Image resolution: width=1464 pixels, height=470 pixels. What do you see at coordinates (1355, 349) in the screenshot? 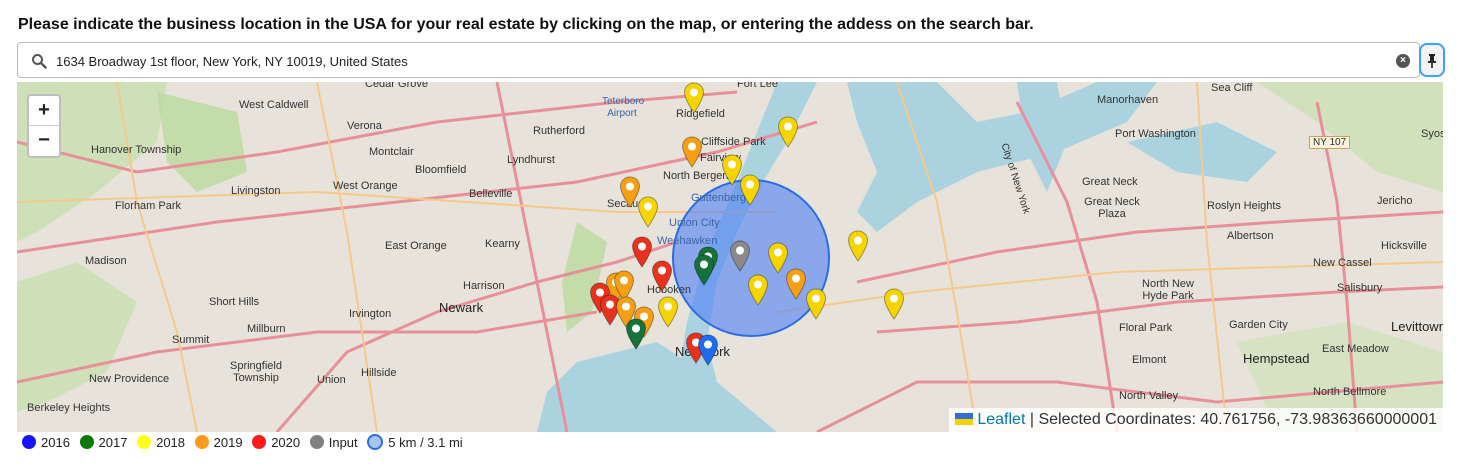
I see `map-label: East Meadow` at bounding box center [1355, 349].